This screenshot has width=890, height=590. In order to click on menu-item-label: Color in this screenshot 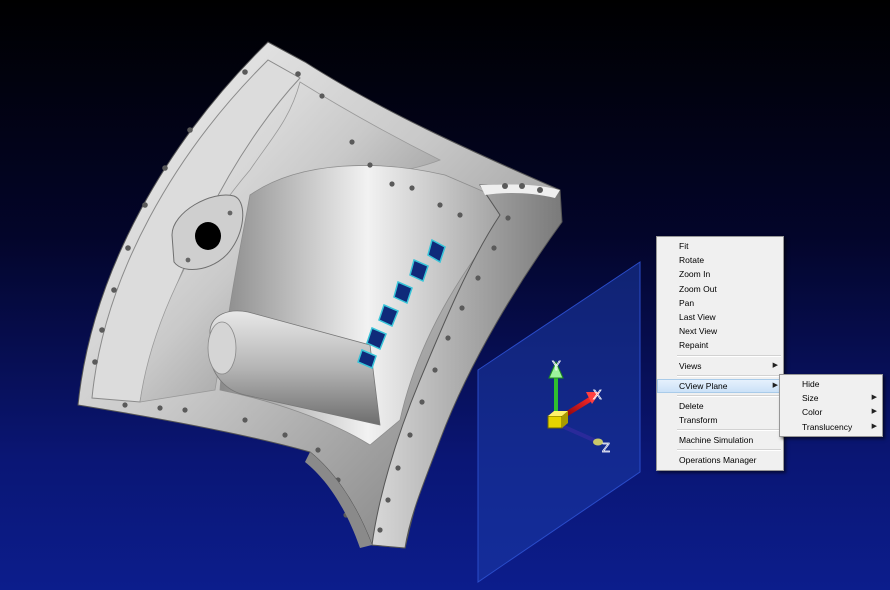, I will do `click(812, 412)`.